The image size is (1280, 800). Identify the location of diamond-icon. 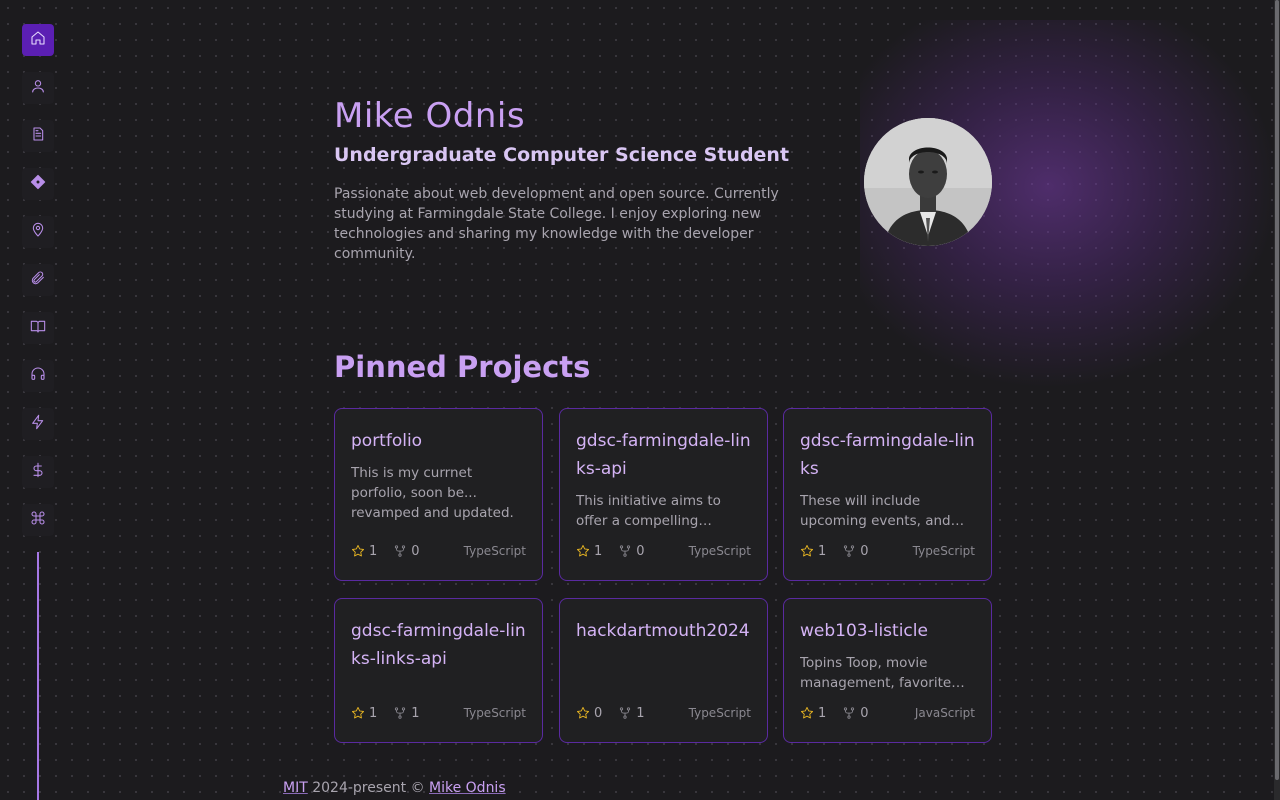
(38, 184).